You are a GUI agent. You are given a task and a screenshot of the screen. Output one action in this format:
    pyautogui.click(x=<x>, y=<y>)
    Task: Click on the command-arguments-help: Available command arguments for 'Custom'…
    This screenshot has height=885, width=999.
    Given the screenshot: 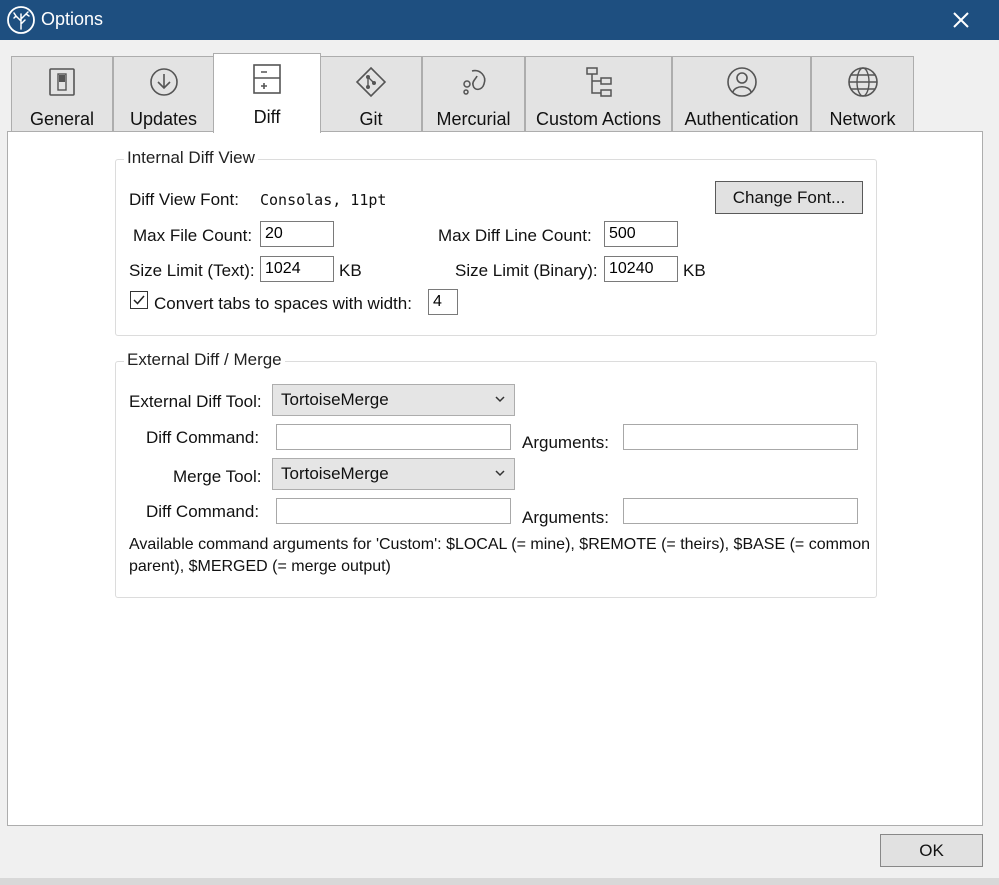 What is the action you would take?
    pyautogui.click(x=501, y=556)
    